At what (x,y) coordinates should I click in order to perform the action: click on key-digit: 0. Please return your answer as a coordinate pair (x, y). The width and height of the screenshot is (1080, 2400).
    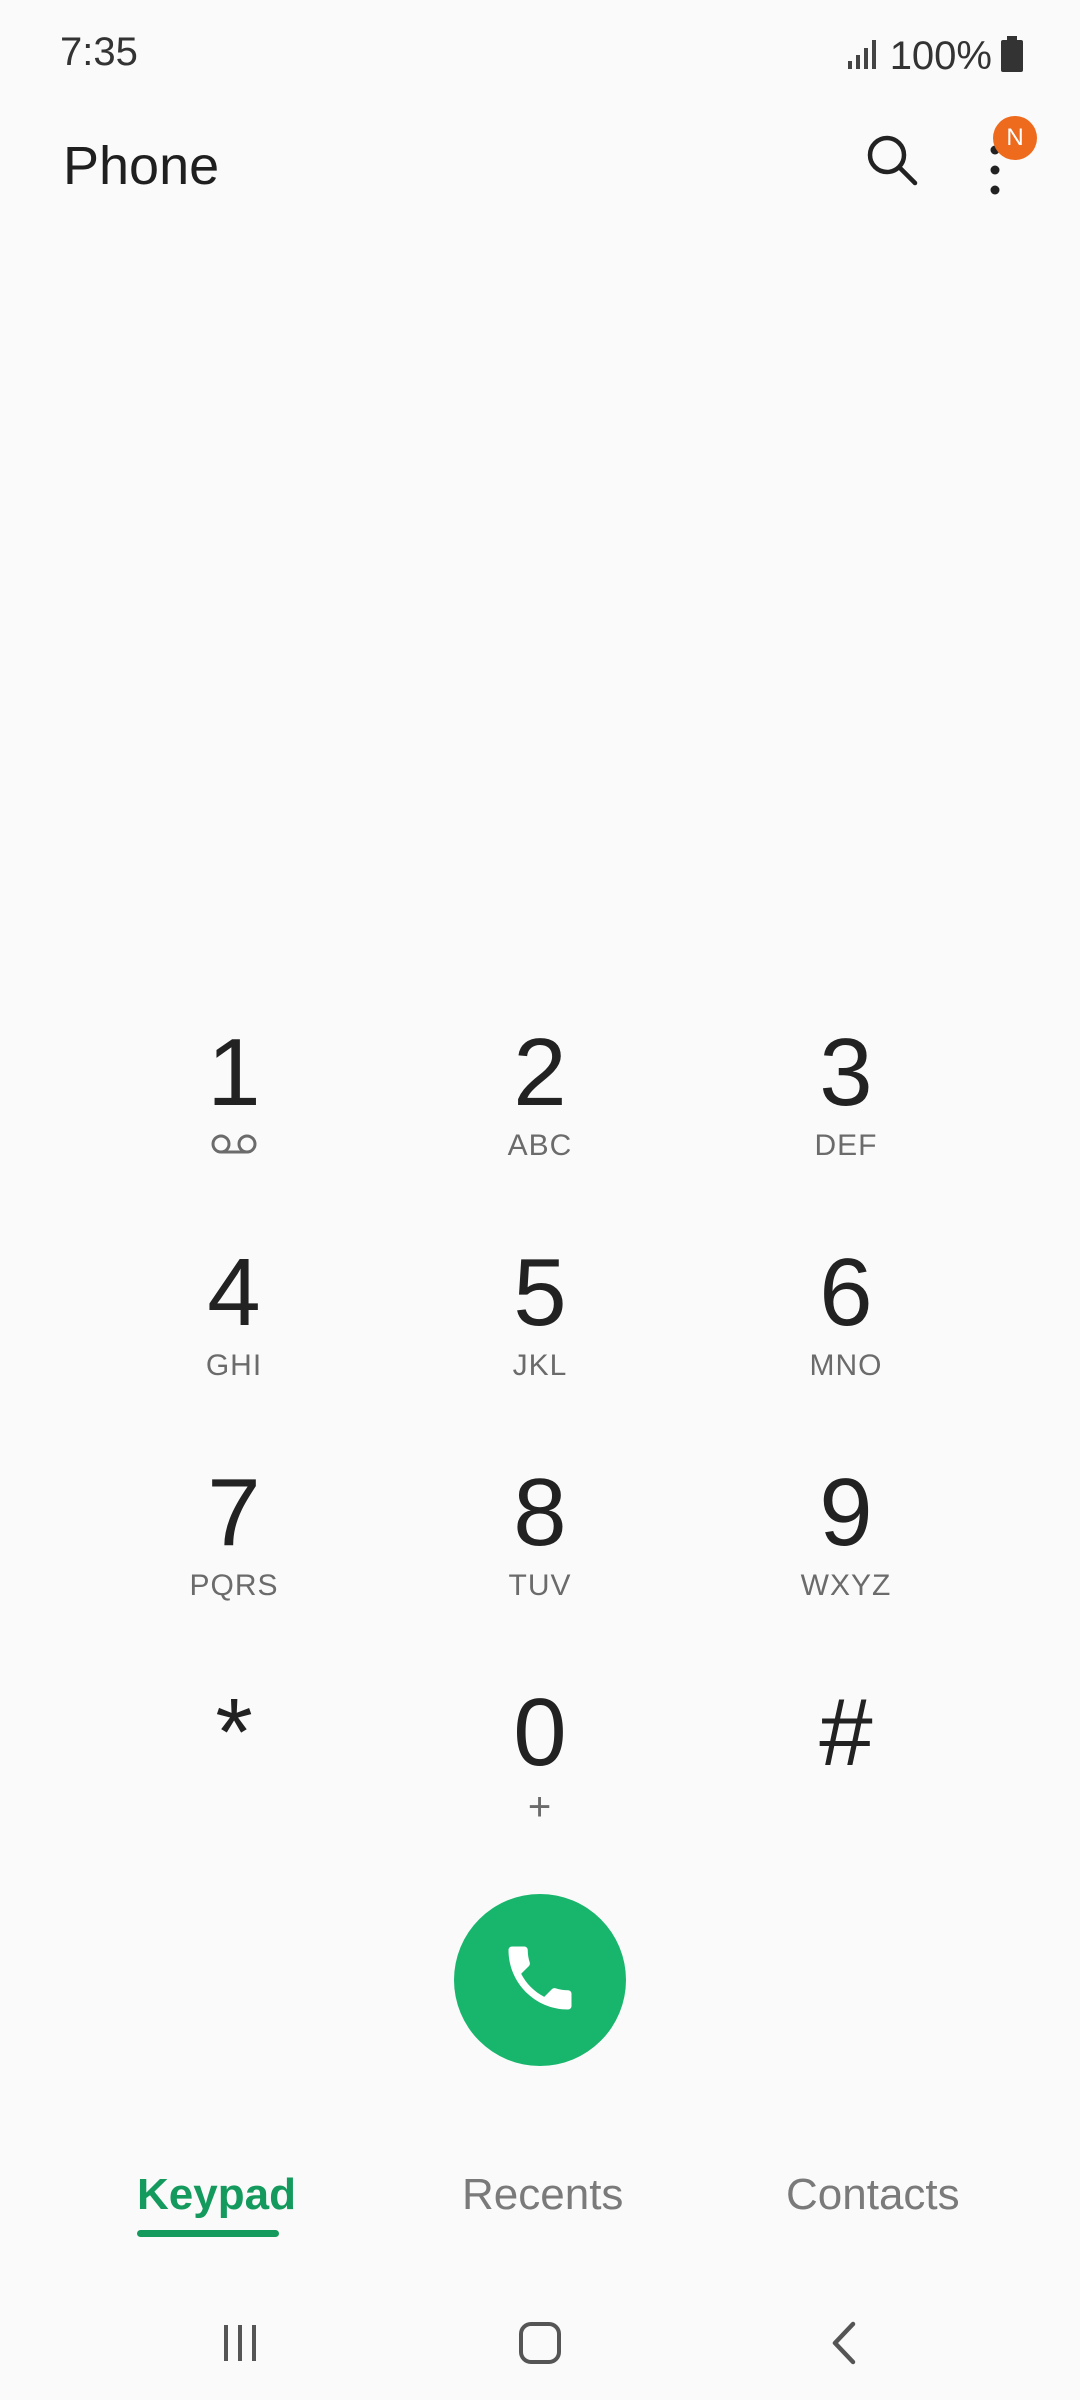
    Looking at the image, I should click on (540, 1732).